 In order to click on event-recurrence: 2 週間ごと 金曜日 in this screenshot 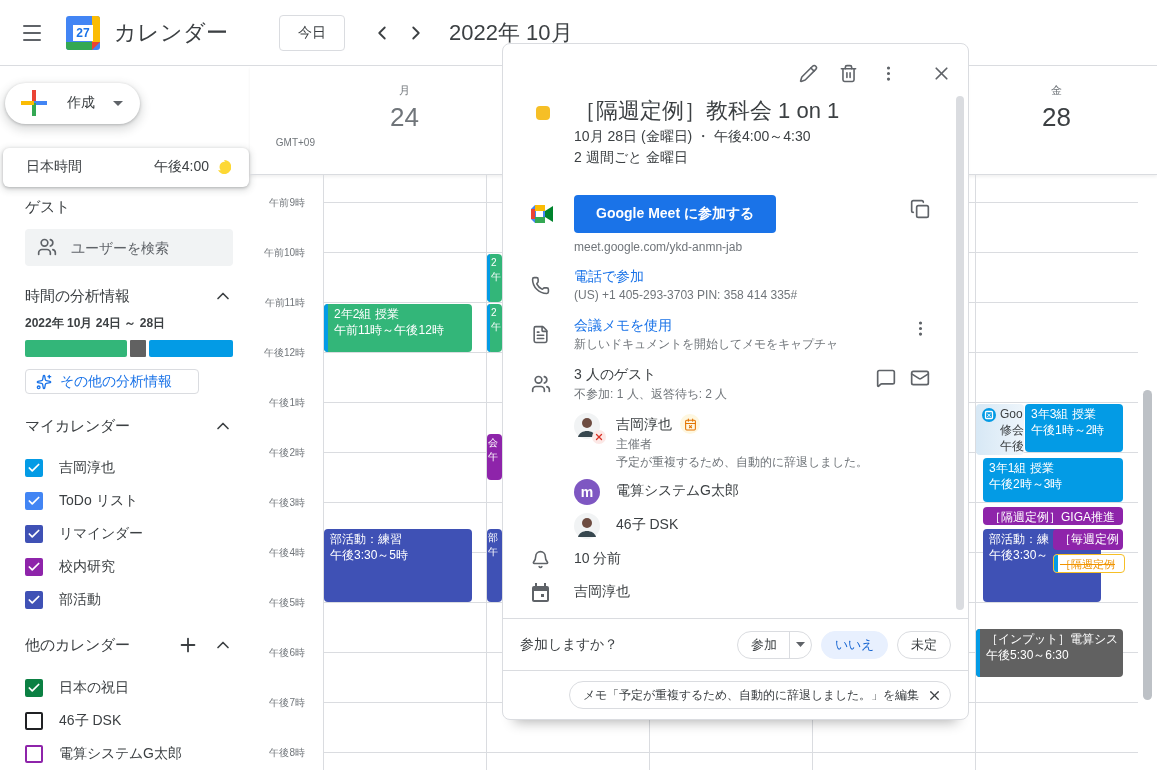, I will do `click(631, 157)`.